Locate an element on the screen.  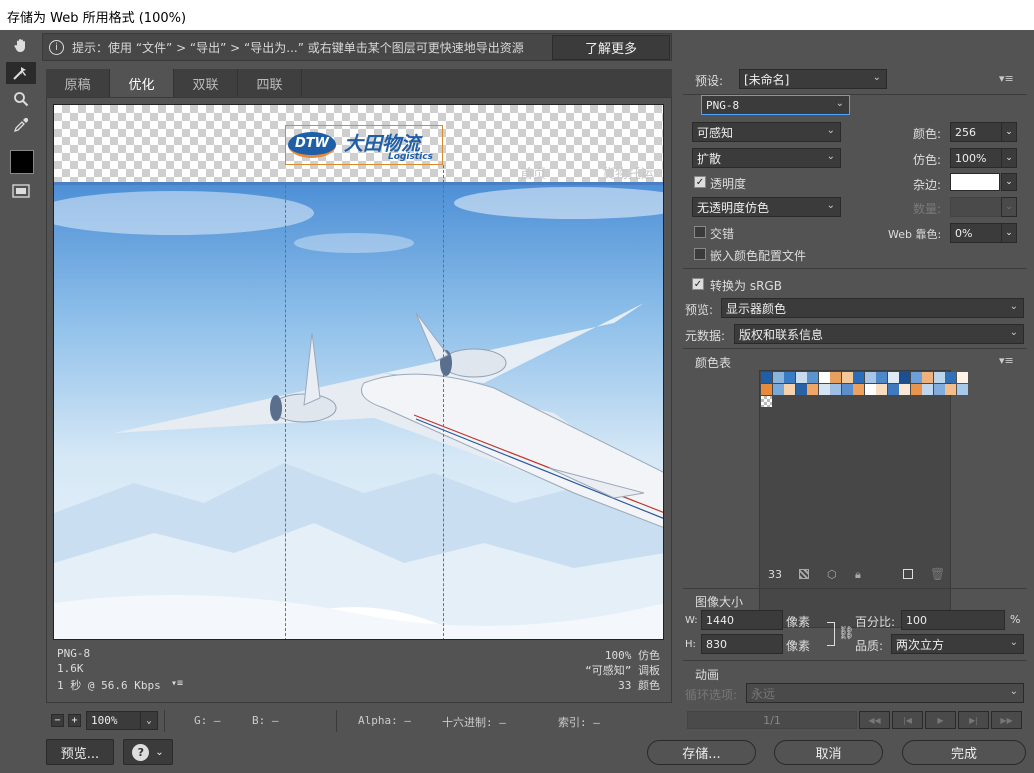
hand-tool-icon is located at coordinates (21, 45).